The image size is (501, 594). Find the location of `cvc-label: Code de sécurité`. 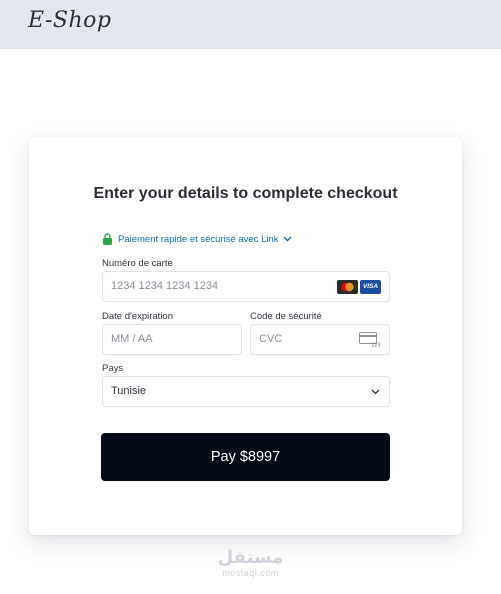

cvc-label: Code de sécurité is located at coordinates (286, 316).